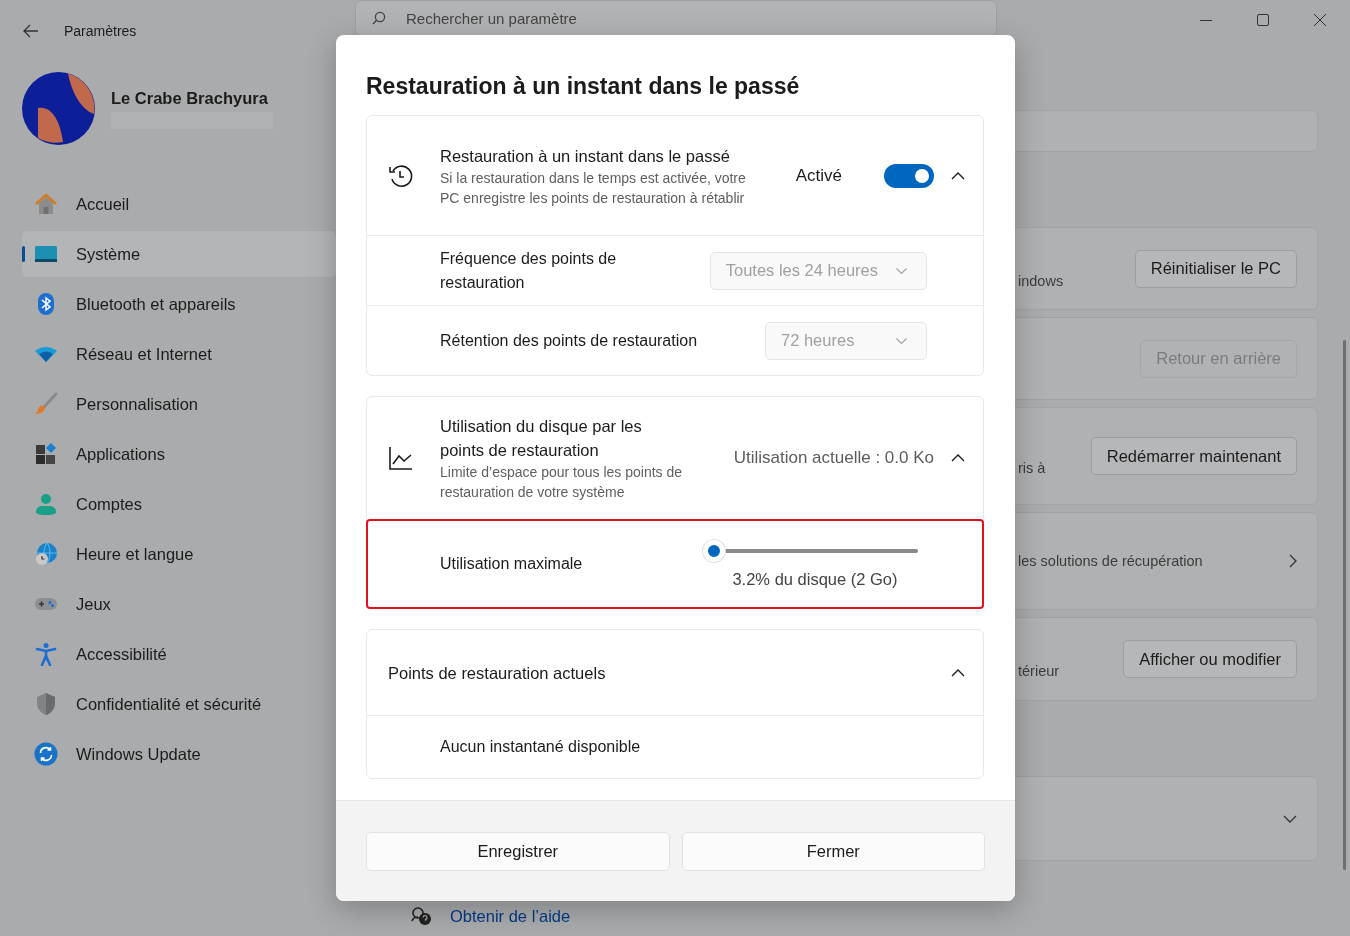 This screenshot has height=936, width=1350. What do you see at coordinates (179, 204) in the screenshot?
I see `sidebar-item: Accueil` at bounding box center [179, 204].